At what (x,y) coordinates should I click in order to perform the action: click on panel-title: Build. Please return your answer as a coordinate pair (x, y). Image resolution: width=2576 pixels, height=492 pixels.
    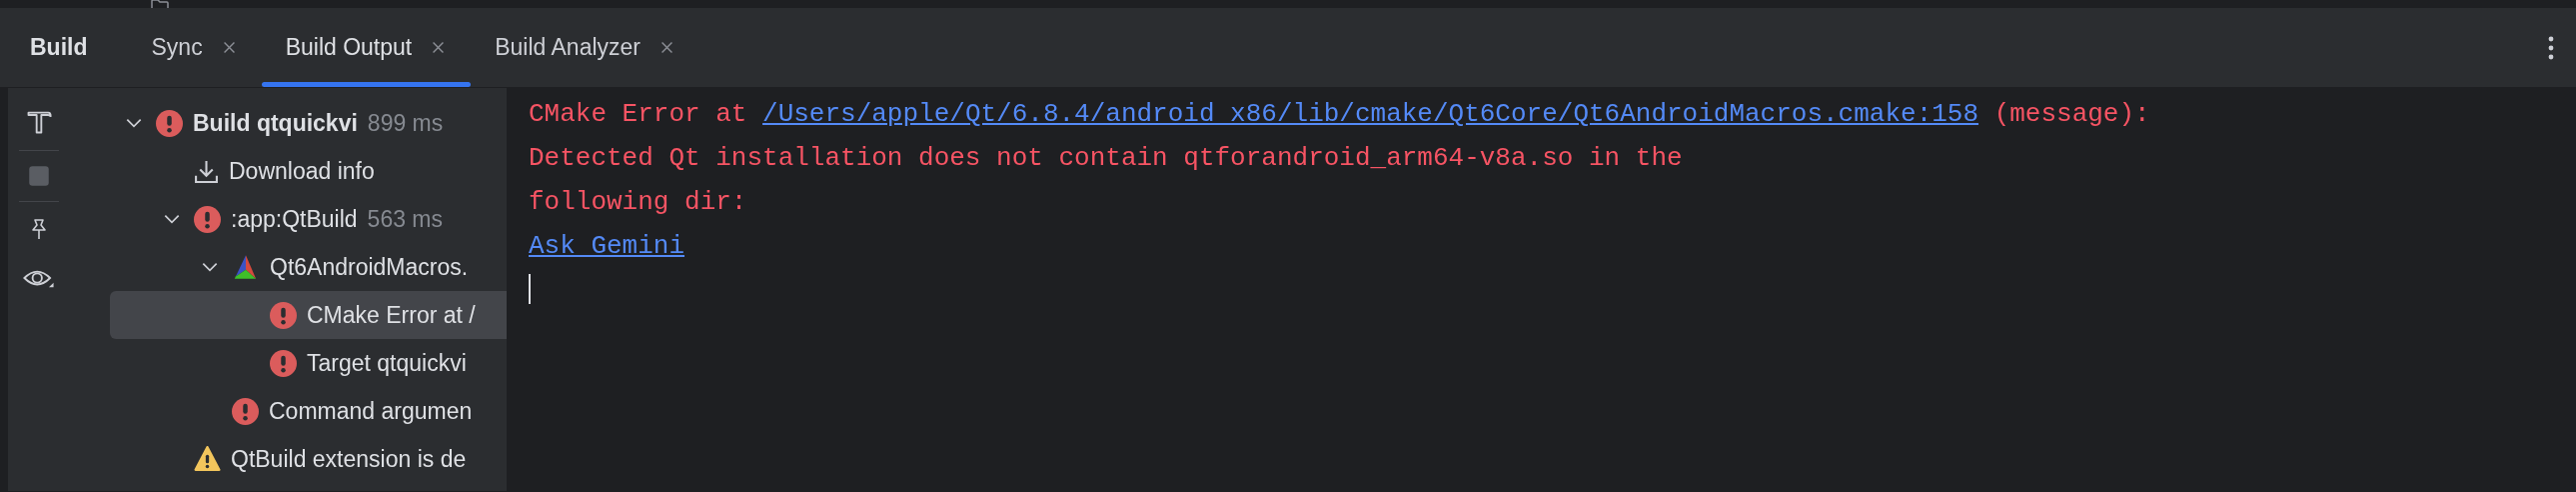
    Looking at the image, I should click on (59, 48).